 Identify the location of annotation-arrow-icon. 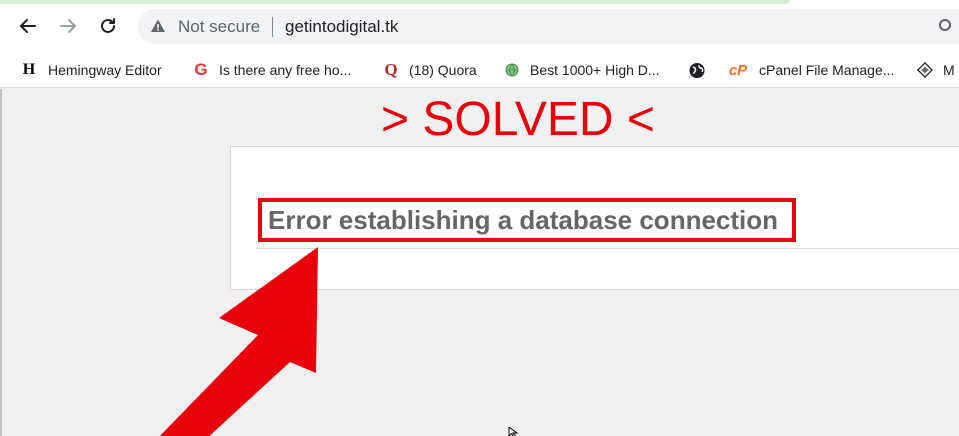
(238, 341).